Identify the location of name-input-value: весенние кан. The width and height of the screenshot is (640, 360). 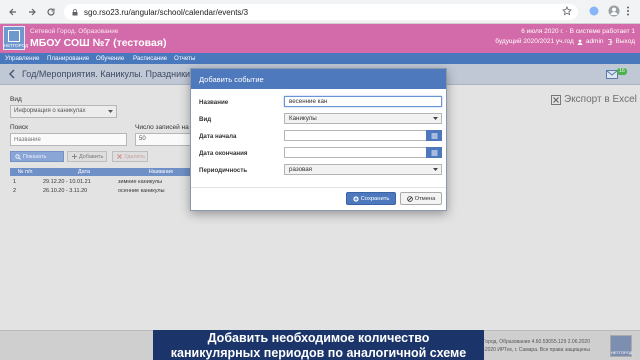
(308, 101).